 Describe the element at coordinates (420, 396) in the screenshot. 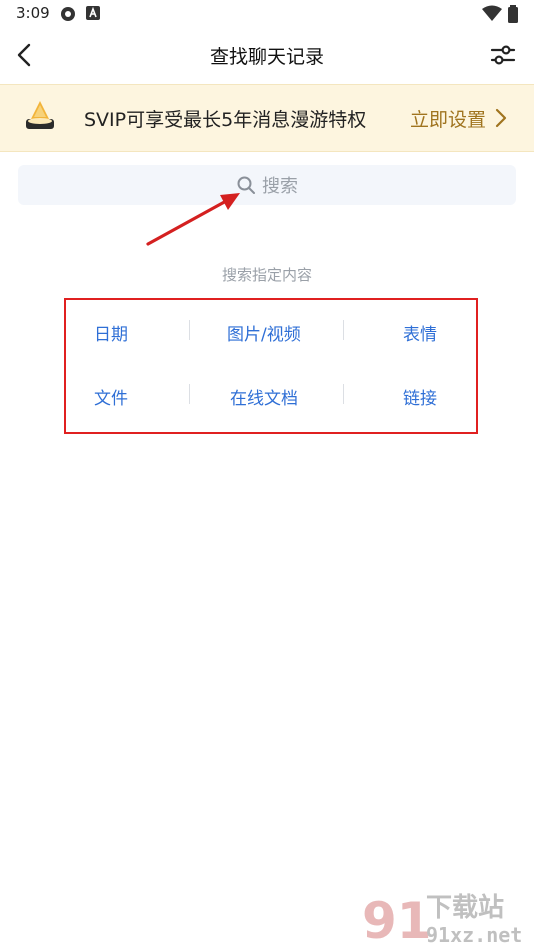

I see `category-link: 链接` at that location.